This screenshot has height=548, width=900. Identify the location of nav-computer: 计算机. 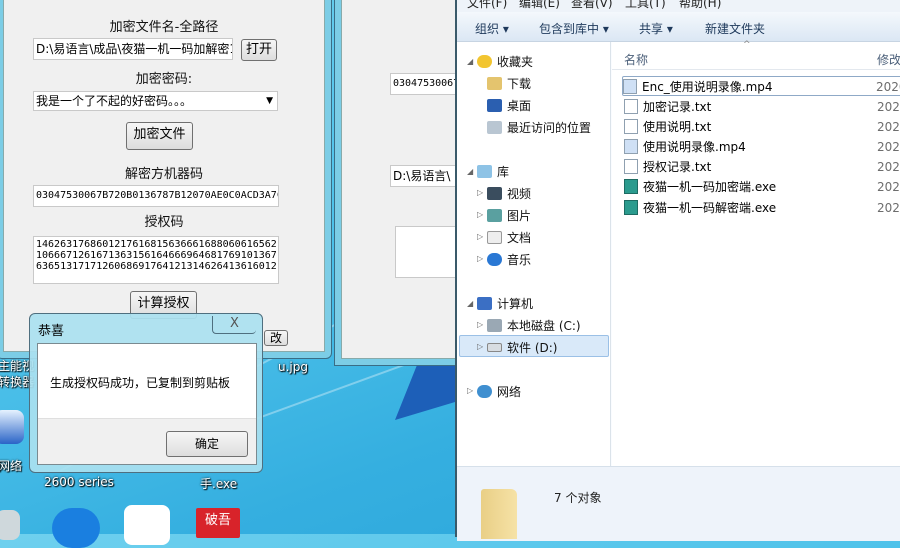
(505, 303).